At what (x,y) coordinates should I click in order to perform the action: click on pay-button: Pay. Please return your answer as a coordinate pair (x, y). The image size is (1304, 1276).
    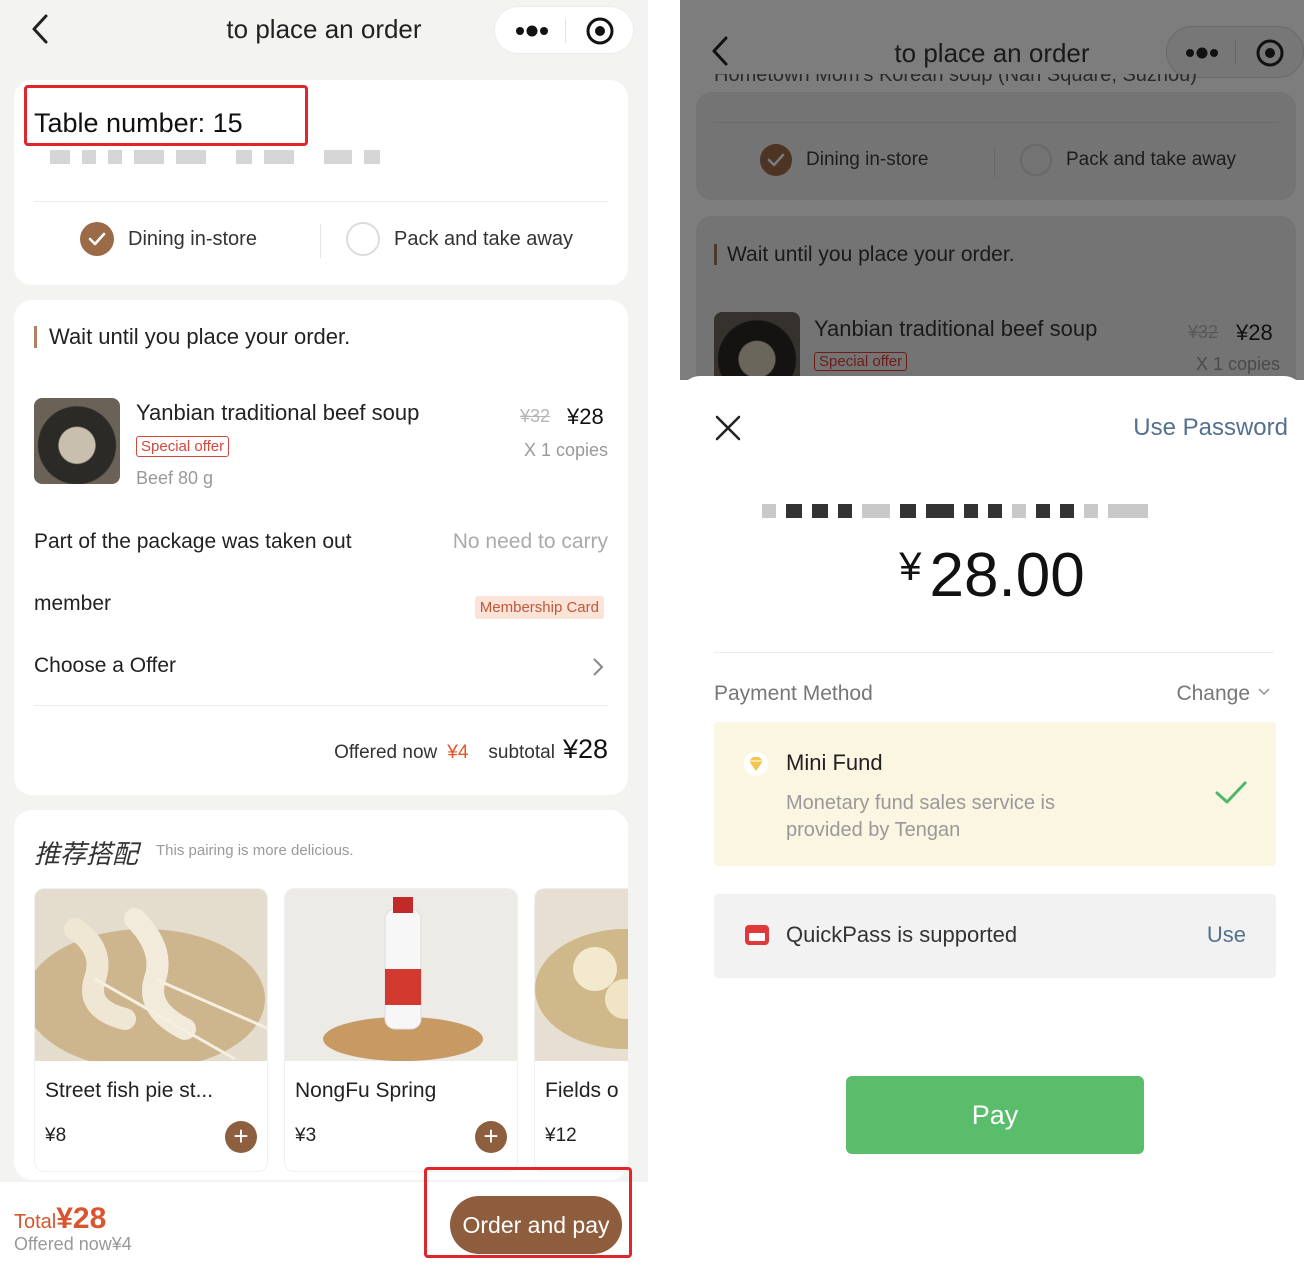
    Looking at the image, I should click on (995, 1115).